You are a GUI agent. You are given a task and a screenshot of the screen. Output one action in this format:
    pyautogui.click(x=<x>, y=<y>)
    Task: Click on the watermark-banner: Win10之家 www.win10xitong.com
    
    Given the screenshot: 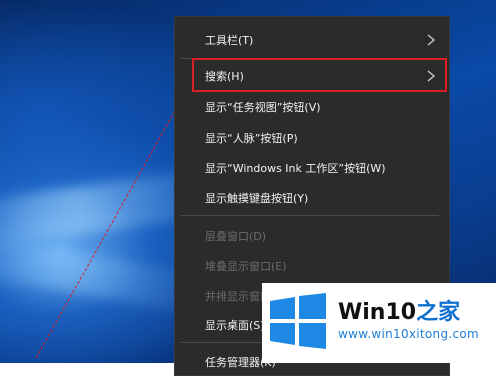 What is the action you would take?
    pyautogui.click(x=379, y=323)
    